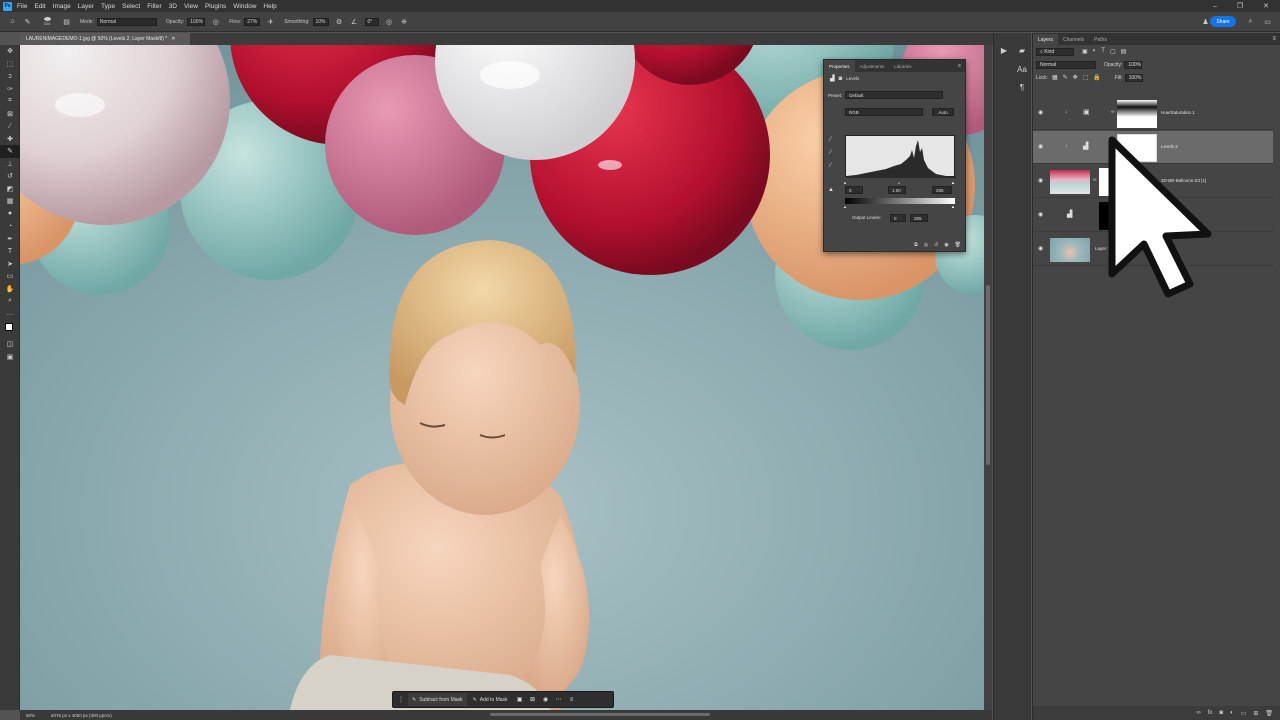  Describe the element at coordinates (1004, 50) in the screenshot. I see `play-icon: ▶` at that location.